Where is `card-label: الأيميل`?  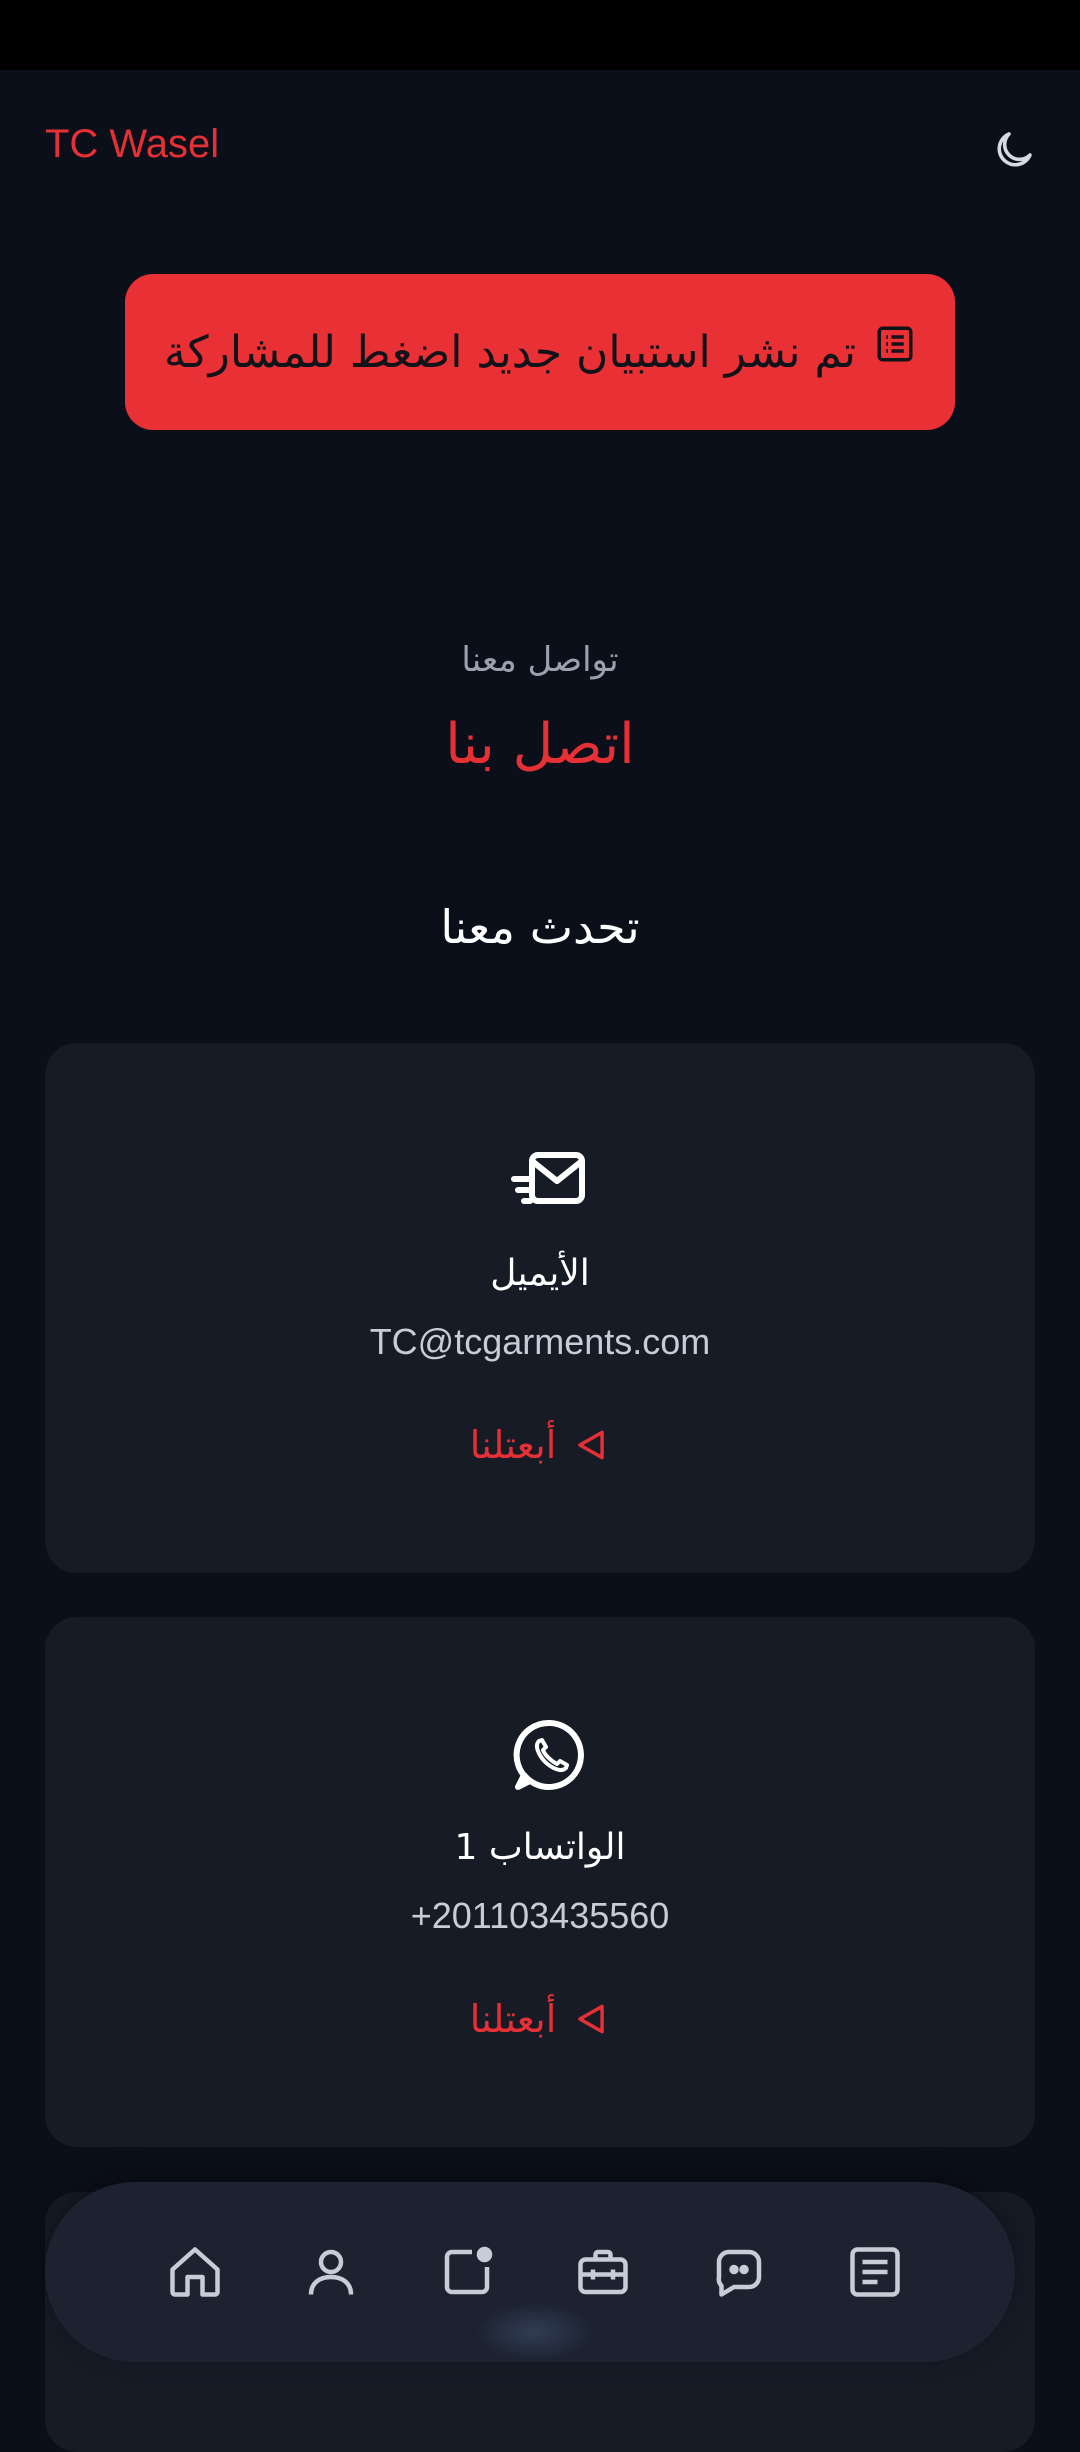
card-label: الأيميل is located at coordinates (540, 1273).